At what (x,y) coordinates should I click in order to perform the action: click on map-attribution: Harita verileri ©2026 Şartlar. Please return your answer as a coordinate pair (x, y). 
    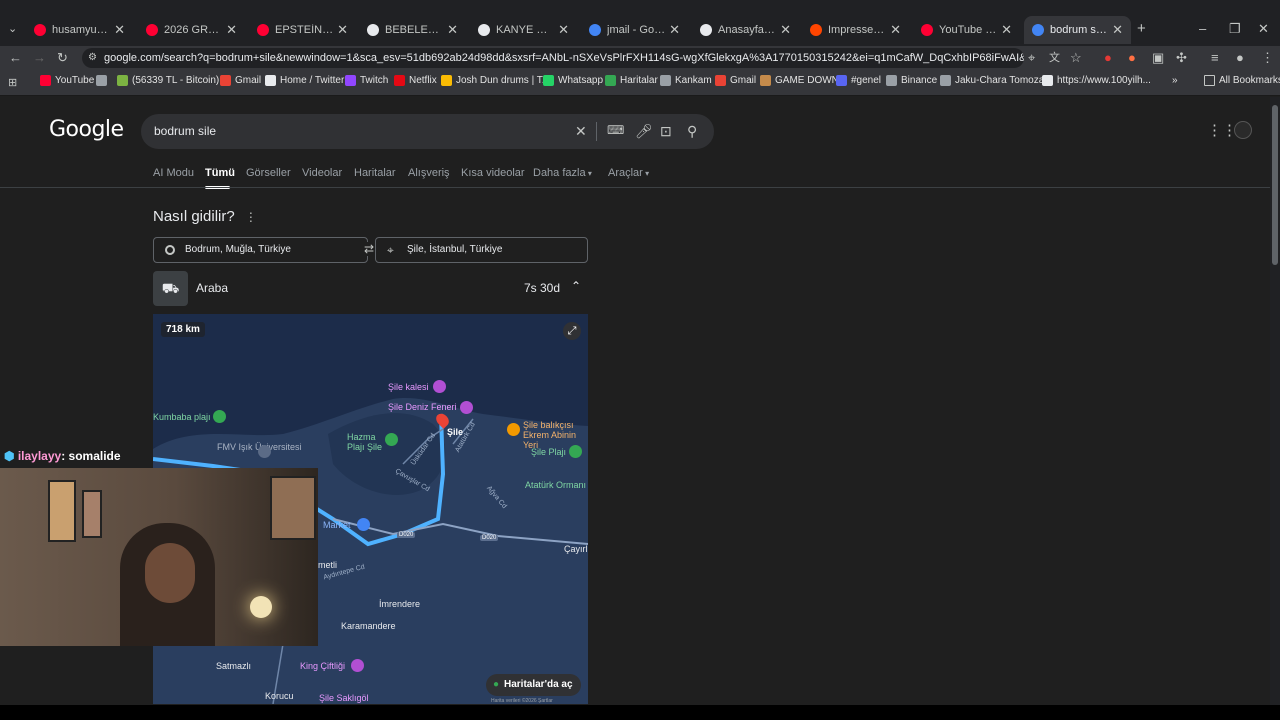
    Looking at the image, I should click on (522, 701).